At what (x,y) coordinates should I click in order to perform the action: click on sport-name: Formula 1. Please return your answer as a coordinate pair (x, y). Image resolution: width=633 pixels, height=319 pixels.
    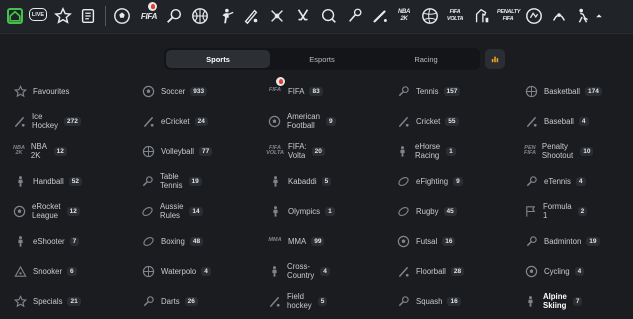
    Looking at the image, I should click on (557, 211).